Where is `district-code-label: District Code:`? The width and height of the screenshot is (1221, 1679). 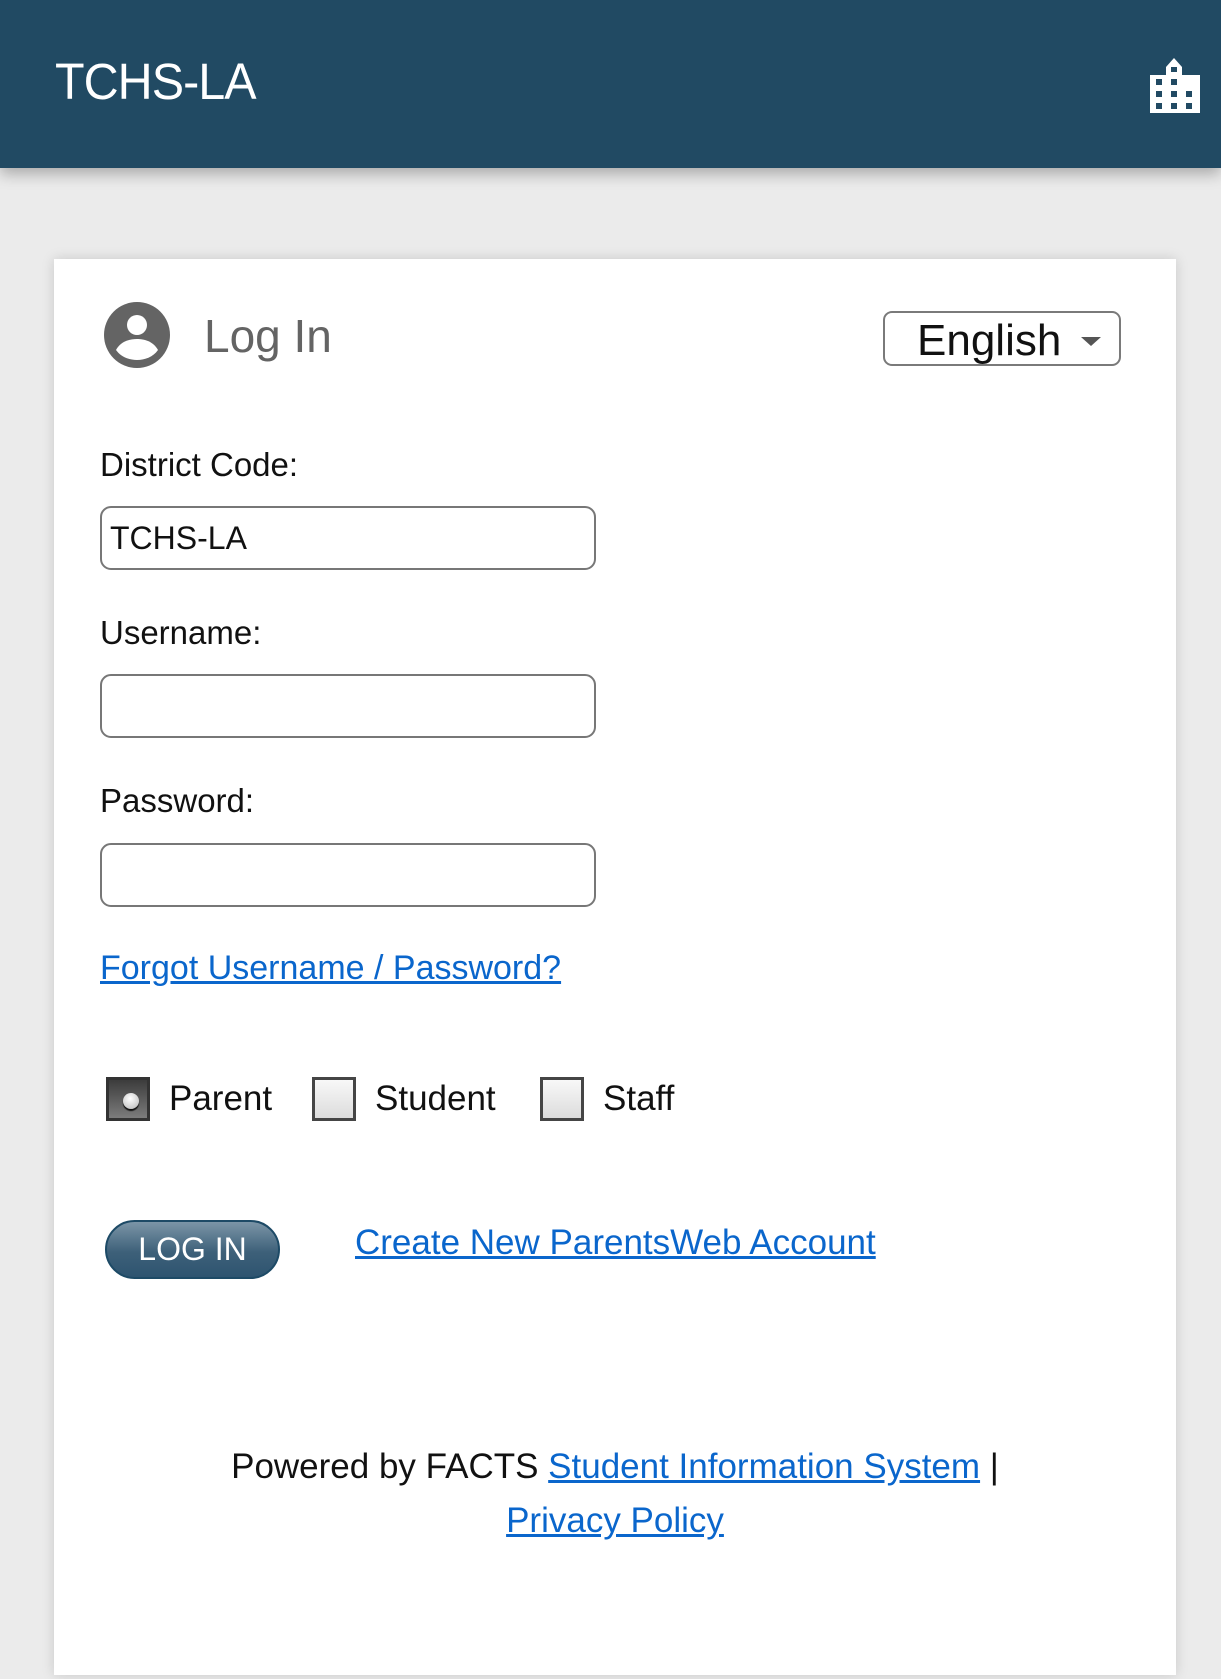
district-code-label: District Code: is located at coordinates (199, 464).